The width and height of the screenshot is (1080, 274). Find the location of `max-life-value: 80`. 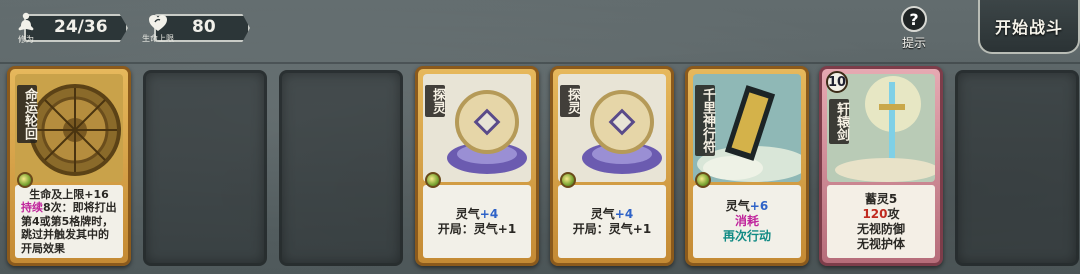

max-life-value: 80 is located at coordinates (204, 27).